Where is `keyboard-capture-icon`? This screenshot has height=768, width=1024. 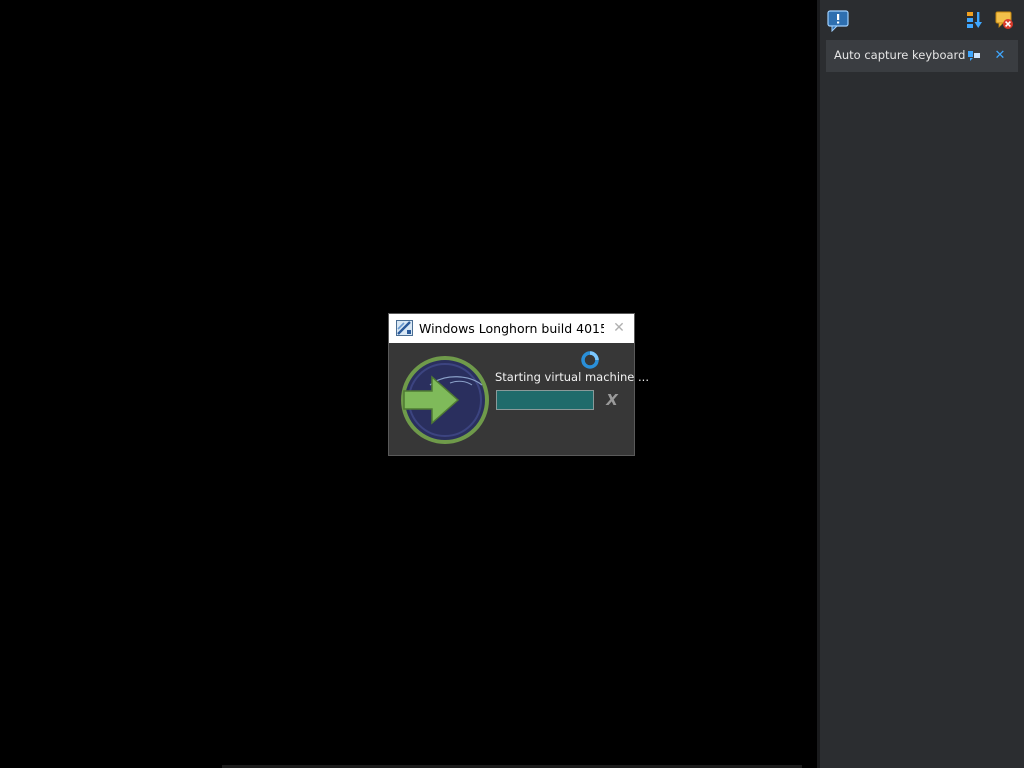 keyboard-capture-icon is located at coordinates (974, 56).